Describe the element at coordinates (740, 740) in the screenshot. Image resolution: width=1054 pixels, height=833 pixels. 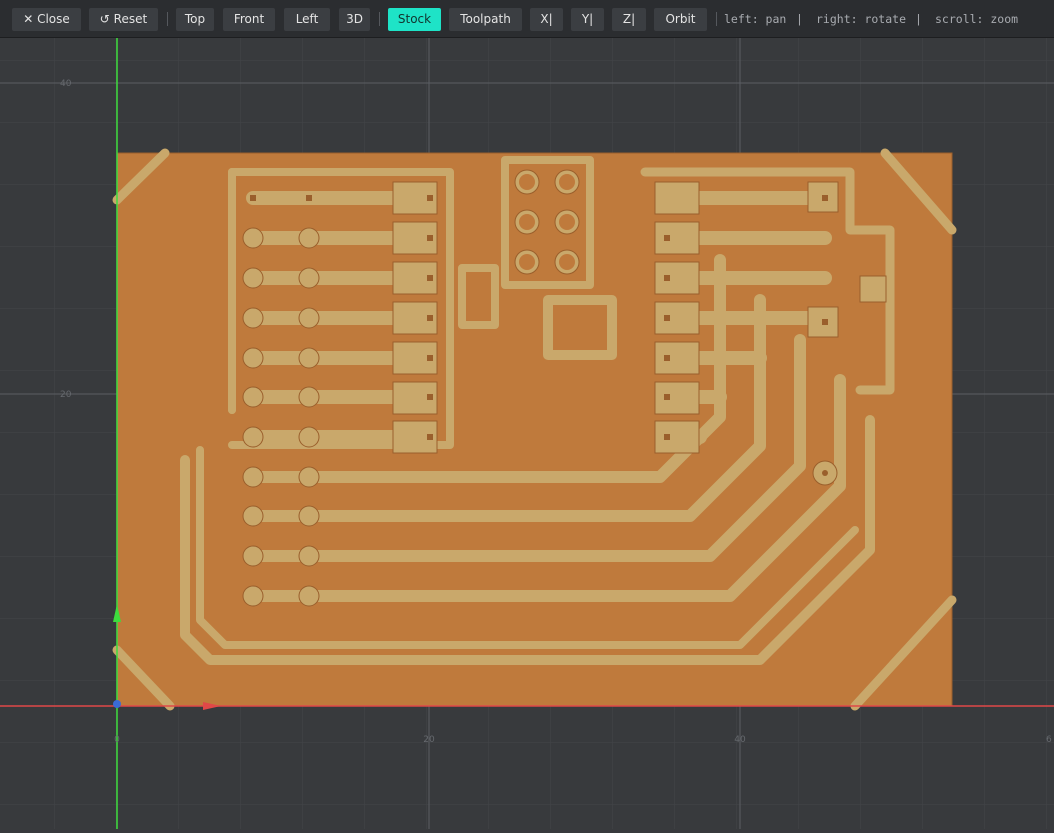
I see `x-tick-label: 40` at that location.